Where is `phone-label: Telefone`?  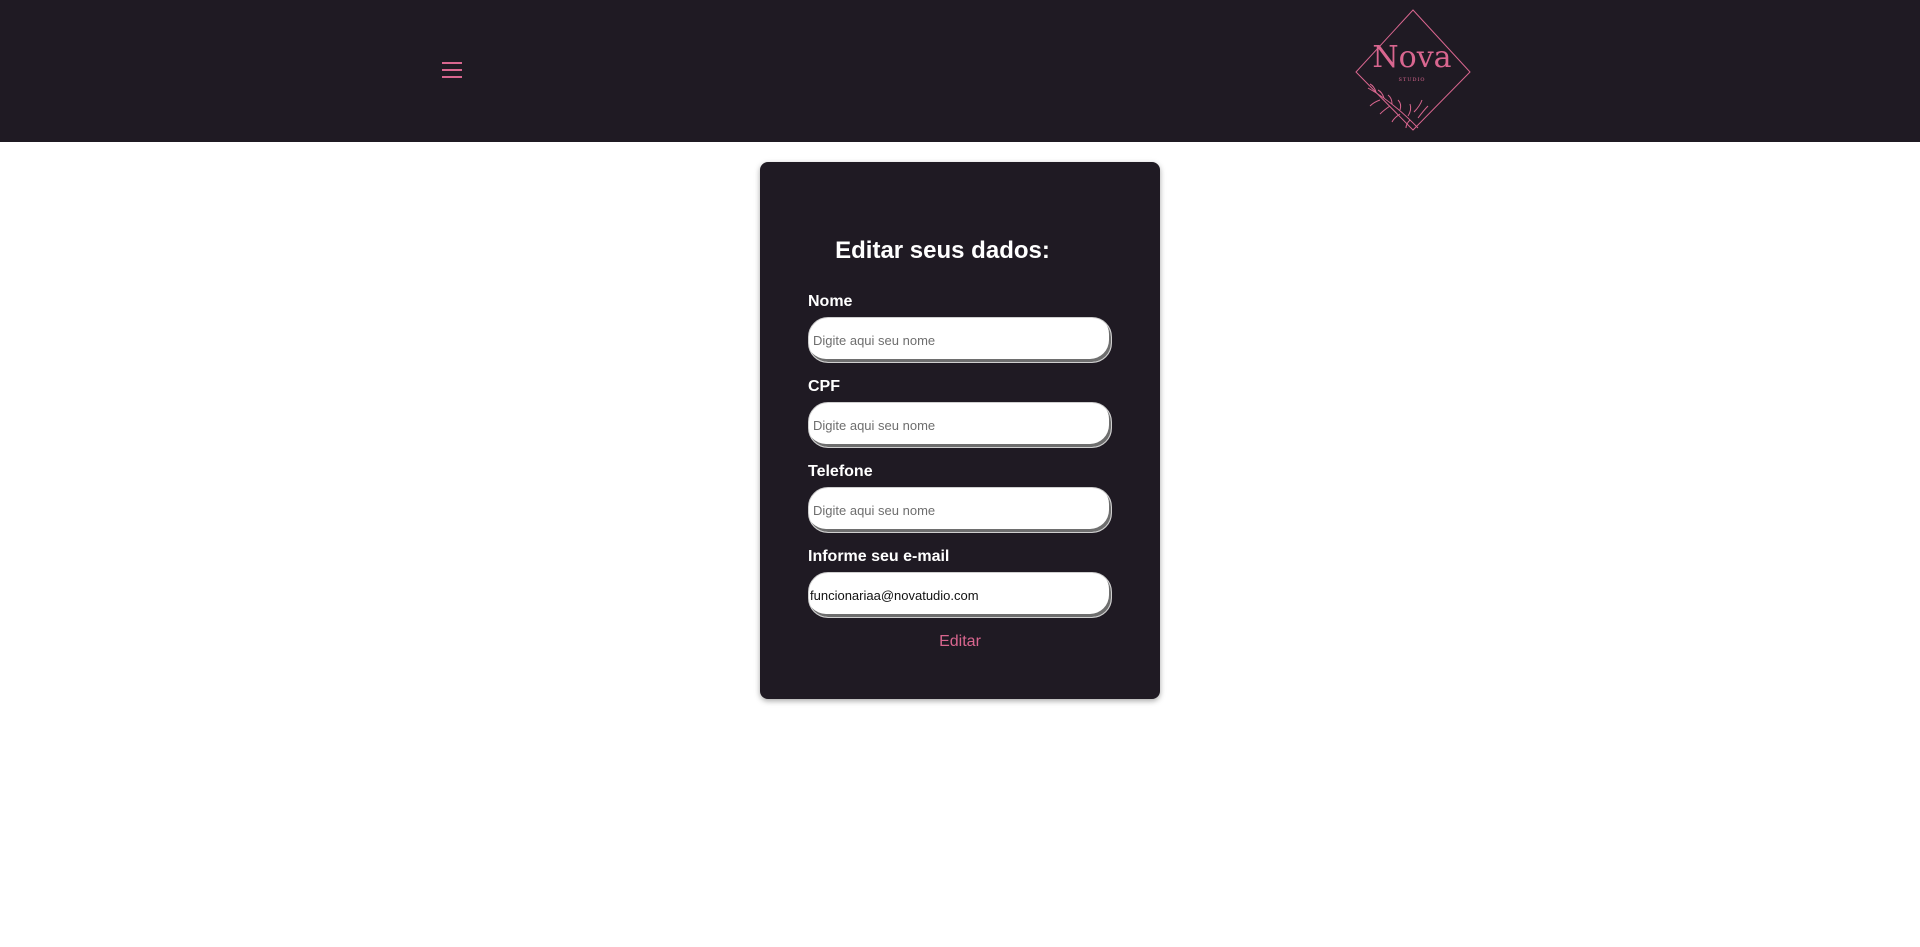 phone-label: Telefone is located at coordinates (840, 471).